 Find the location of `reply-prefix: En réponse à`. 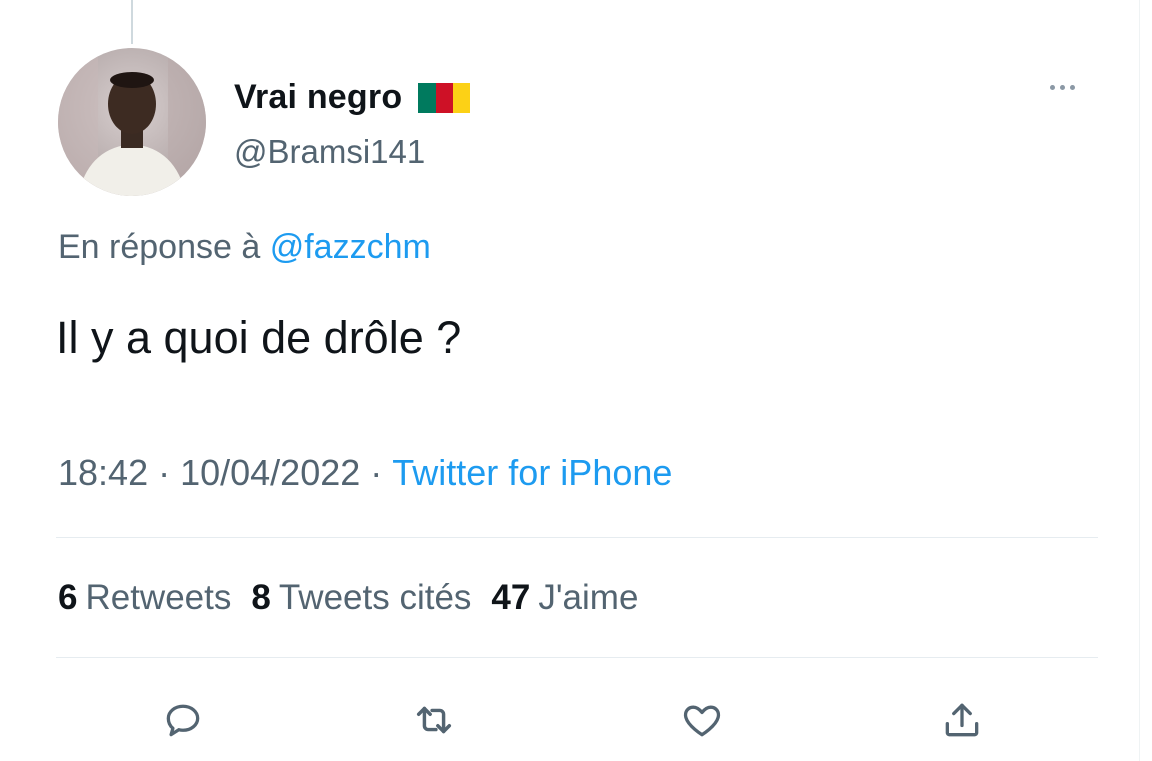

reply-prefix: En réponse à is located at coordinates (159, 247).